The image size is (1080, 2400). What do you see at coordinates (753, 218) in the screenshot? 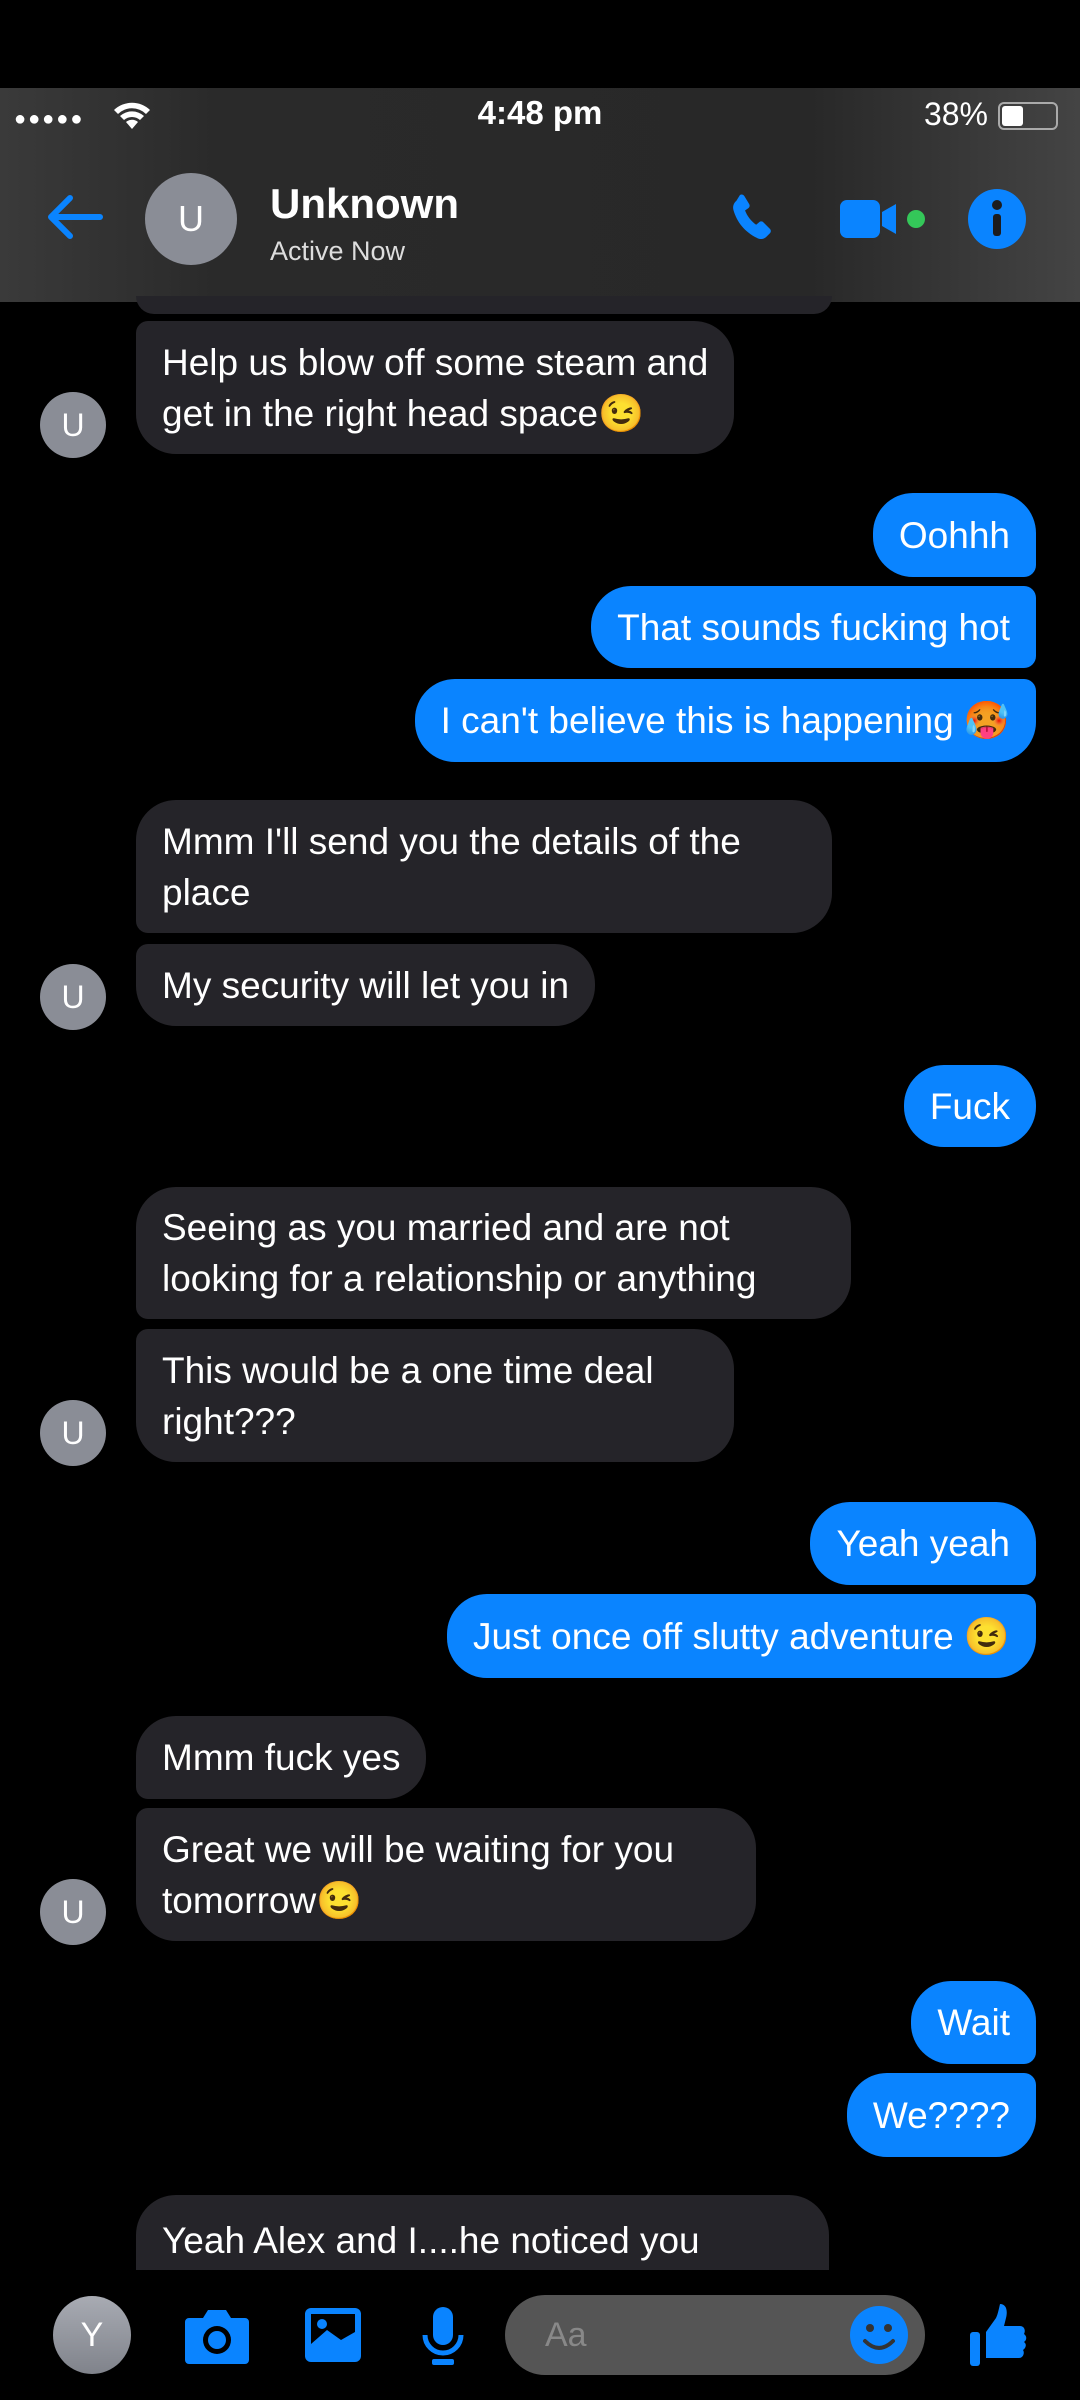
I see `phone-icon` at bounding box center [753, 218].